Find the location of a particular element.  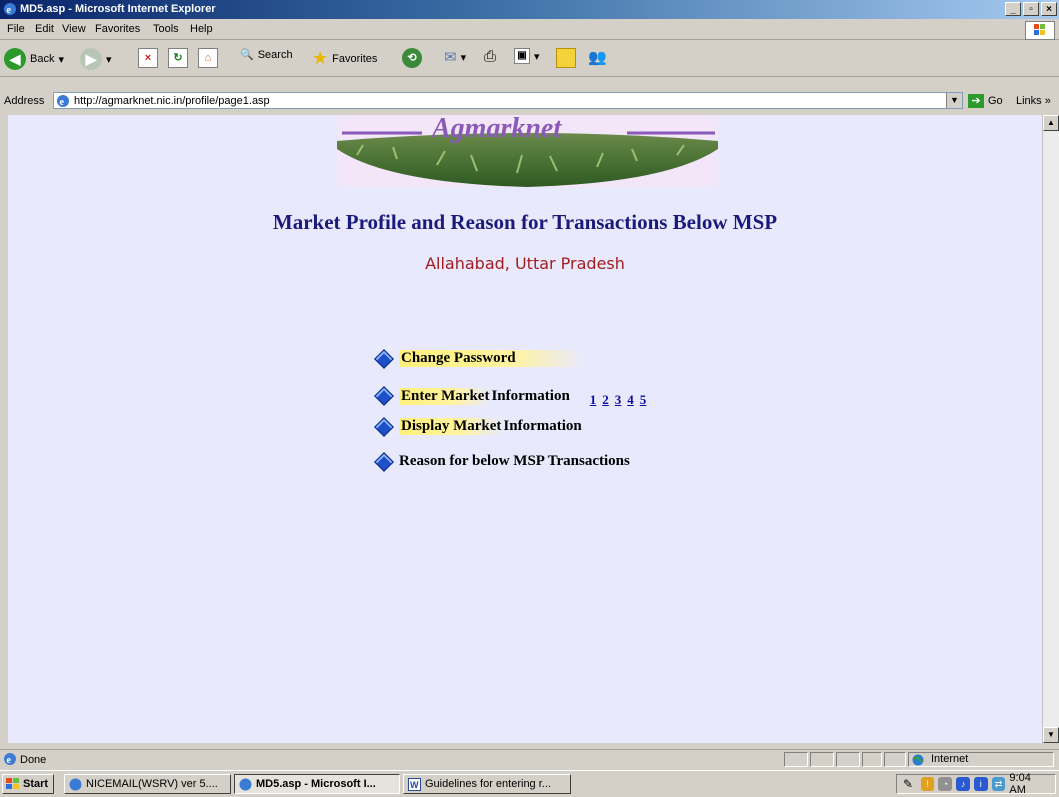

messenger-icon: 👥 is located at coordinates (597, 57).